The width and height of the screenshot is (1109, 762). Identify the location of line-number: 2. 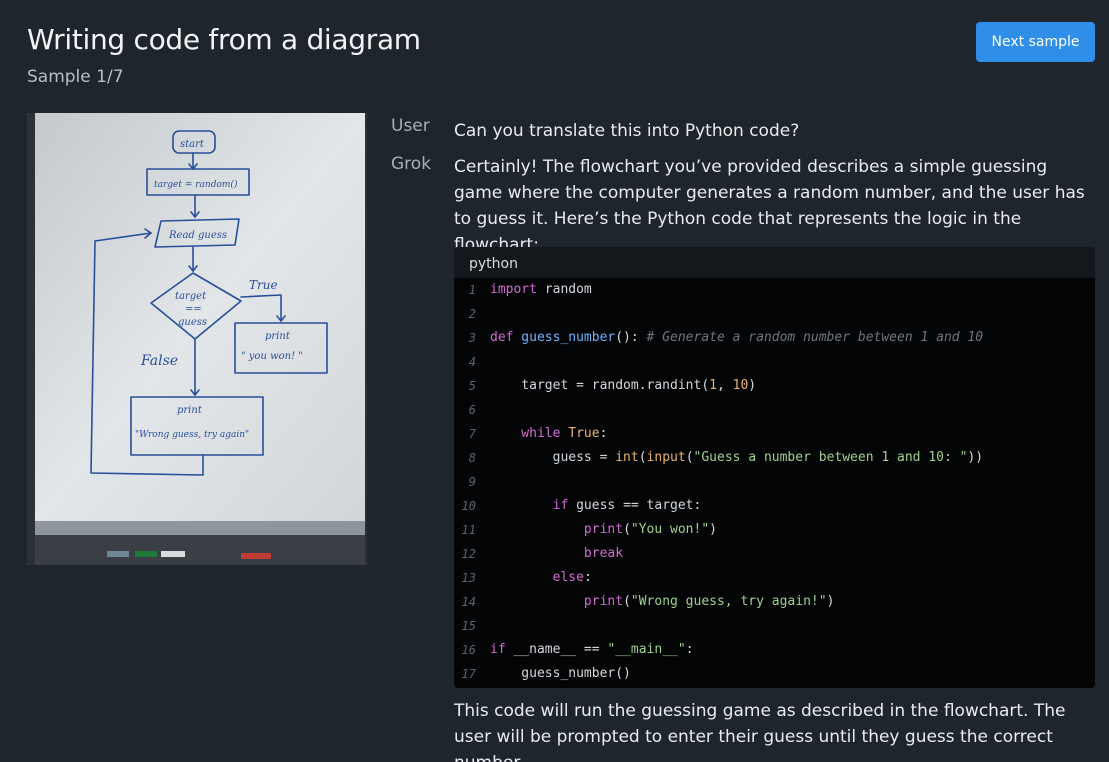
(472, 314).